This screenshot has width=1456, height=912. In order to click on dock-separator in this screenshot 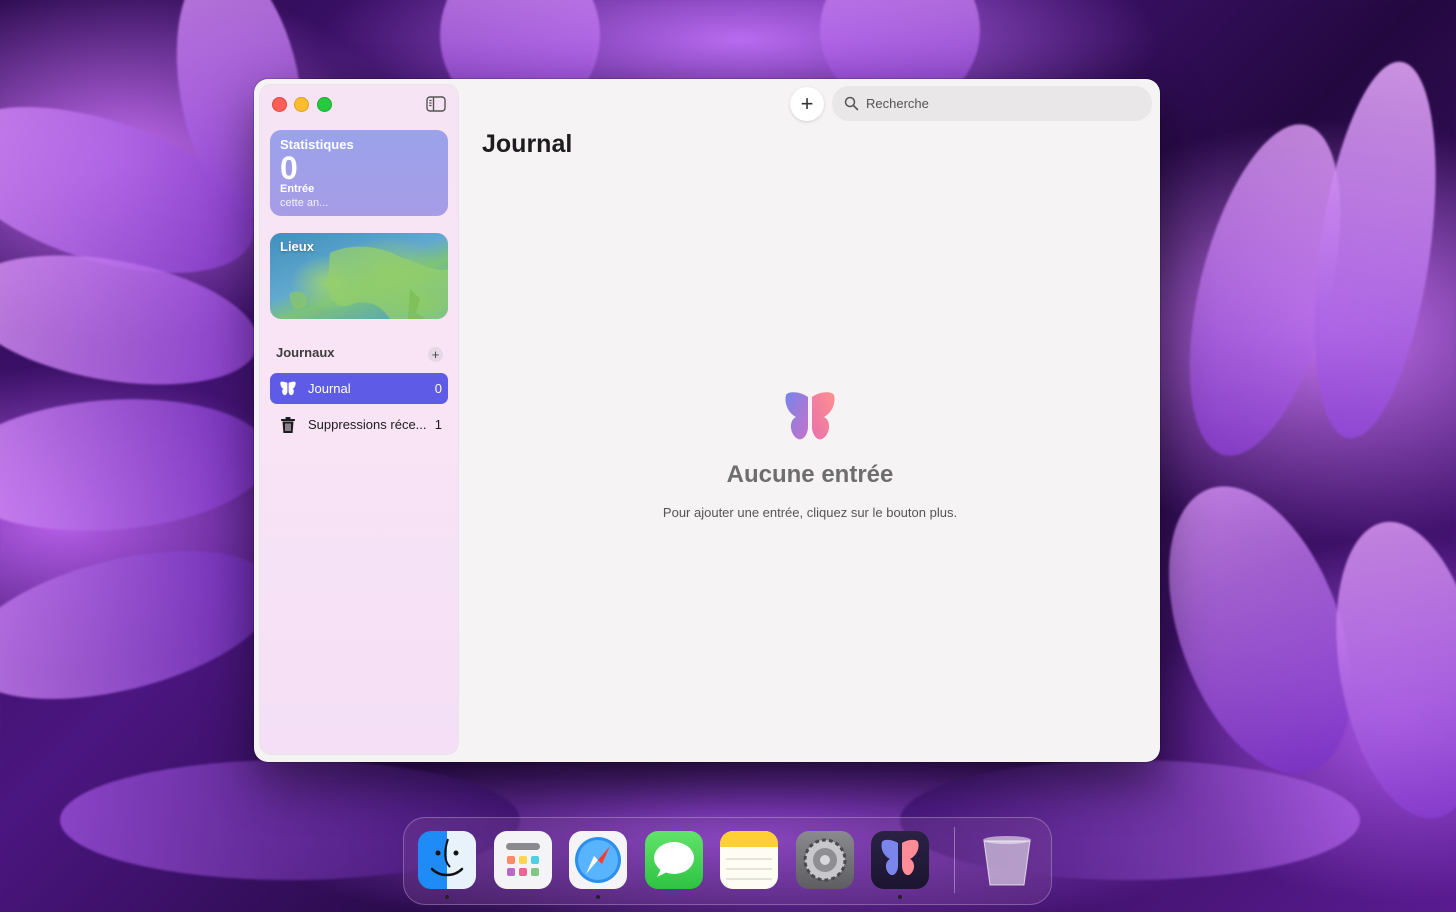, I will do `click(954, 860)`.